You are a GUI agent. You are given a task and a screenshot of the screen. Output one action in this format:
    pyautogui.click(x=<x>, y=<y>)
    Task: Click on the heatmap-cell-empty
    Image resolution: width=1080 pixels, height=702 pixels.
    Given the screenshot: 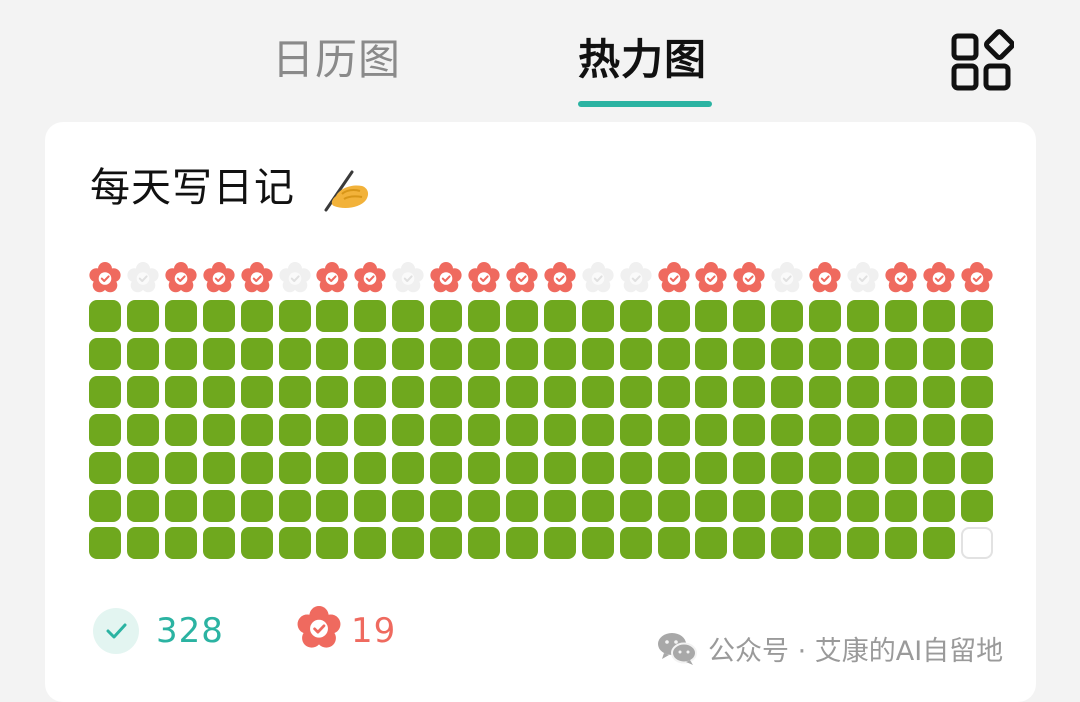 What is the action you would take?
    pyautogui.click(x=977, y=543)
    